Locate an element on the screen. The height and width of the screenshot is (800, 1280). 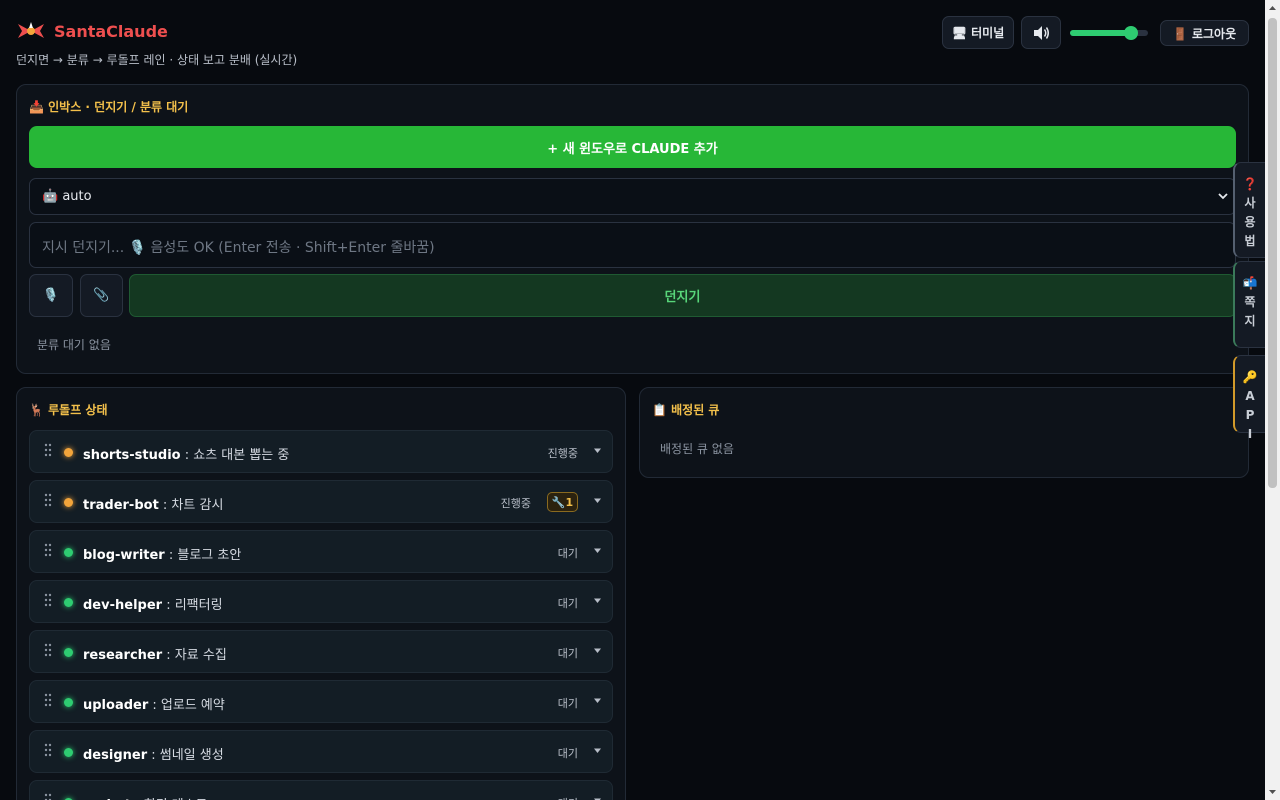
lane-row-dev-helper: dev-helper : 리팩터링 대기 is located at coordinates (321, 601).